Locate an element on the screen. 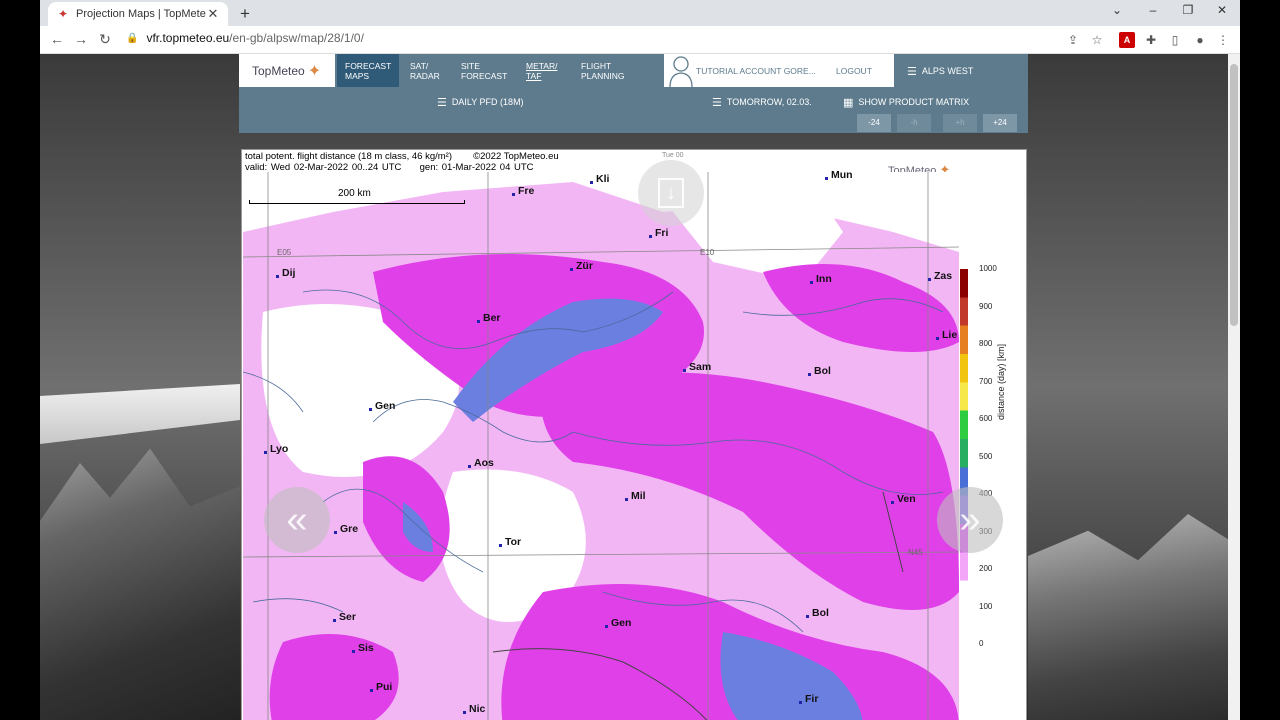  nav-metar-taf: METAR/ TAF is located at coordinates (541, 71).